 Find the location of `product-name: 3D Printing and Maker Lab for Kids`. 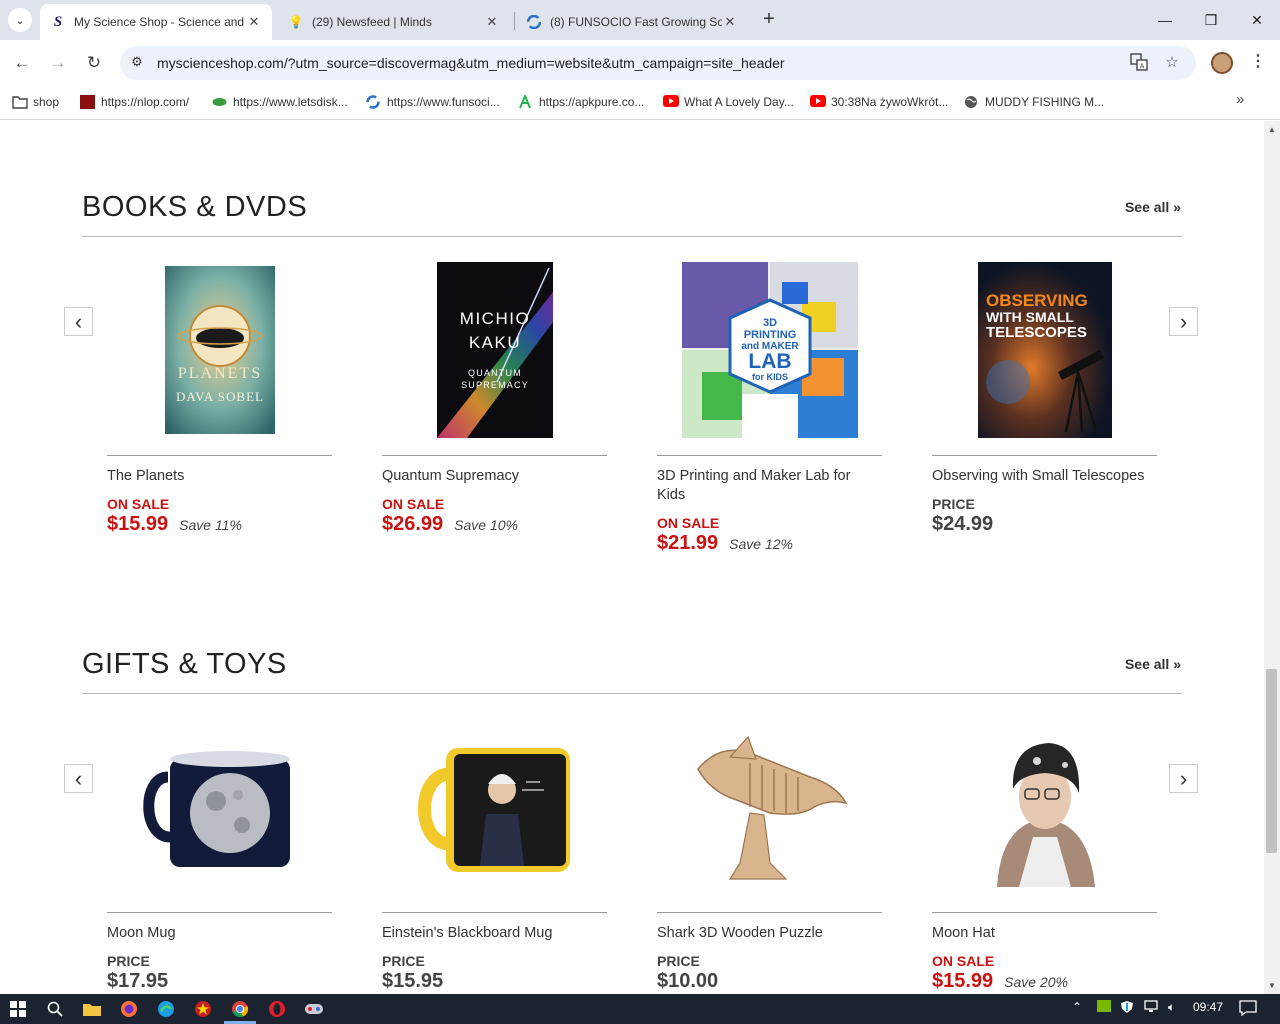

product-name: 3D Printing and Maker Lab for Kids is located at coordinates (769, 486).